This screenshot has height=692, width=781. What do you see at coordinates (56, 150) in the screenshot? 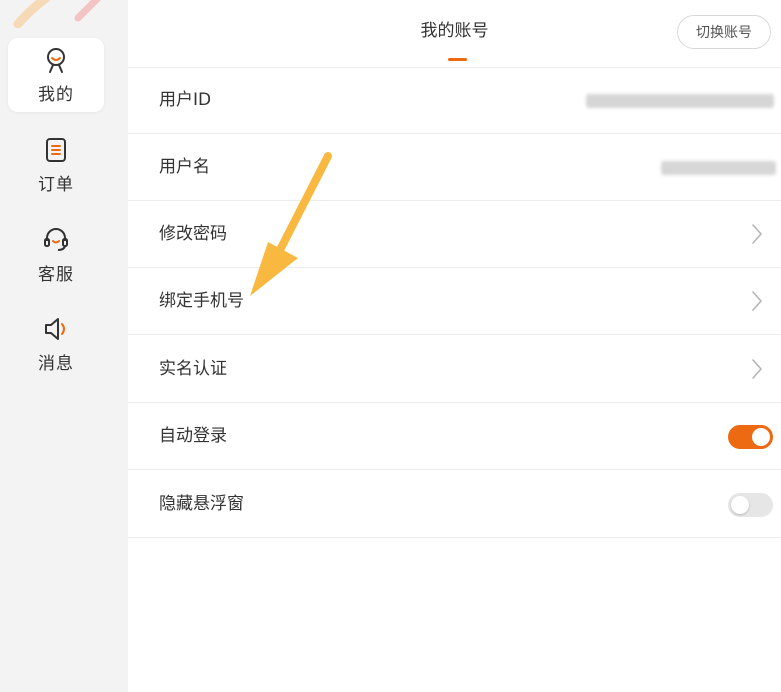
I see `document-icon` at bounding box center [56, 150].